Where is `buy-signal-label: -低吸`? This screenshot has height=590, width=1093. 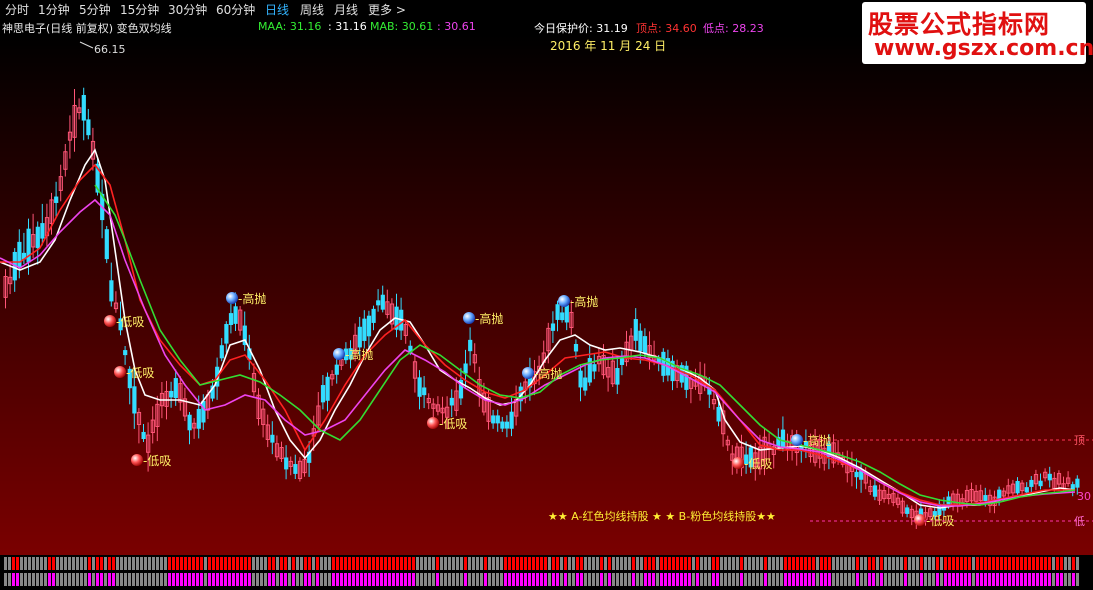 buy-signal-label: -低吸 is located at coordinates (140, 373).